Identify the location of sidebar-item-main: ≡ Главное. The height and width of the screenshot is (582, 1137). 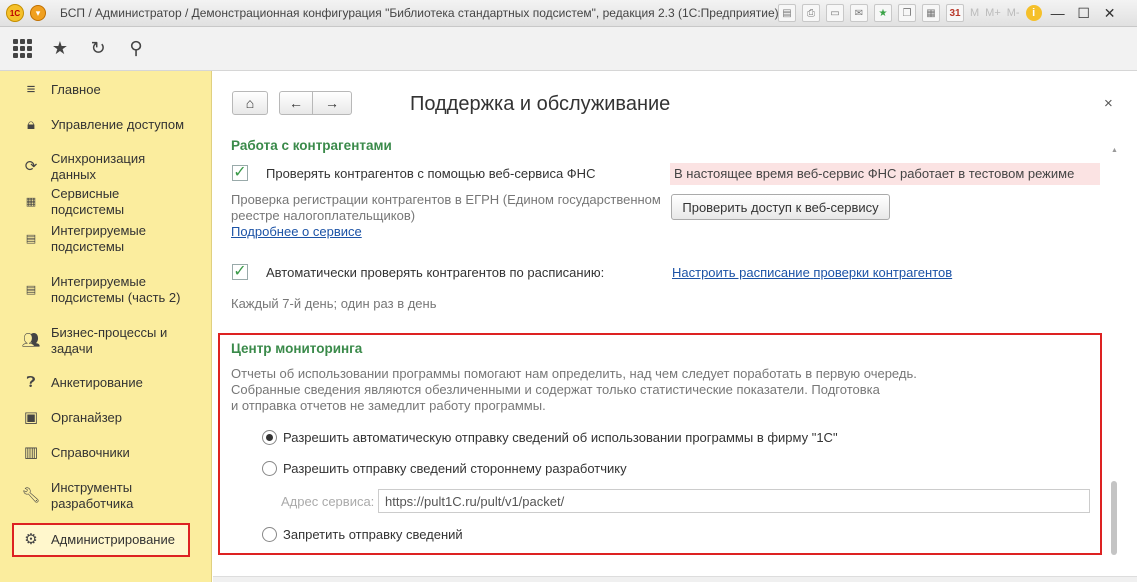
(101, 90).